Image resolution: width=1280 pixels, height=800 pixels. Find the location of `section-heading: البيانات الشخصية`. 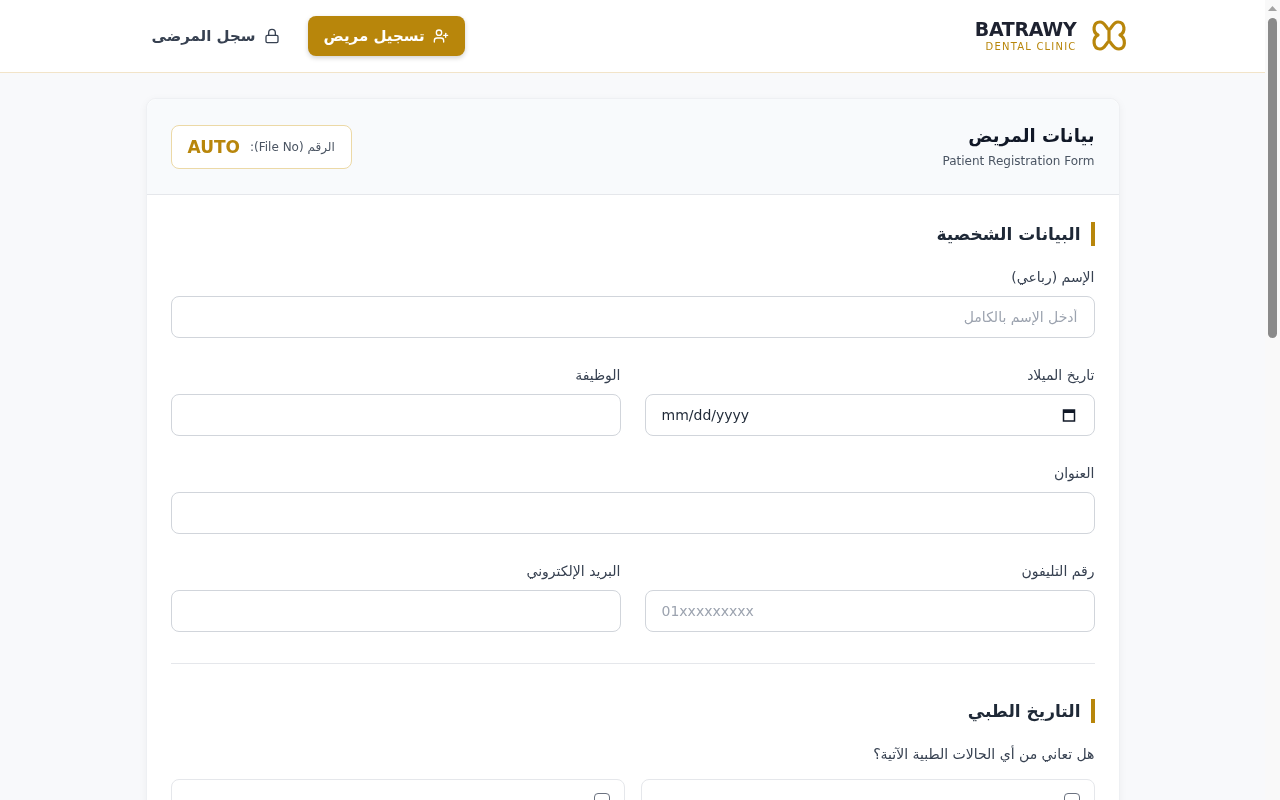

section-heading: البيانات الشخصية is located at coordinates (1015, 234).